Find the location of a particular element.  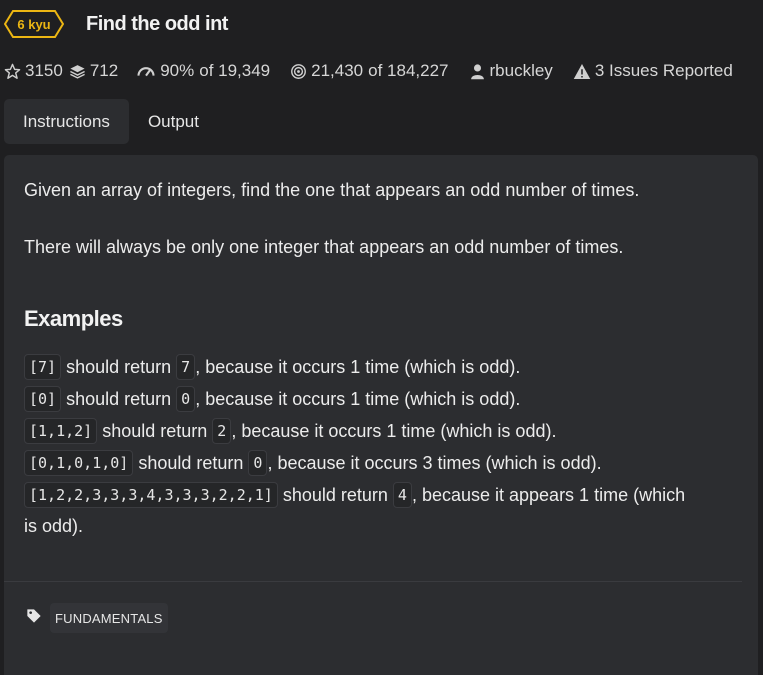

example-output-code: 4 is located at coordinates (402, 495).